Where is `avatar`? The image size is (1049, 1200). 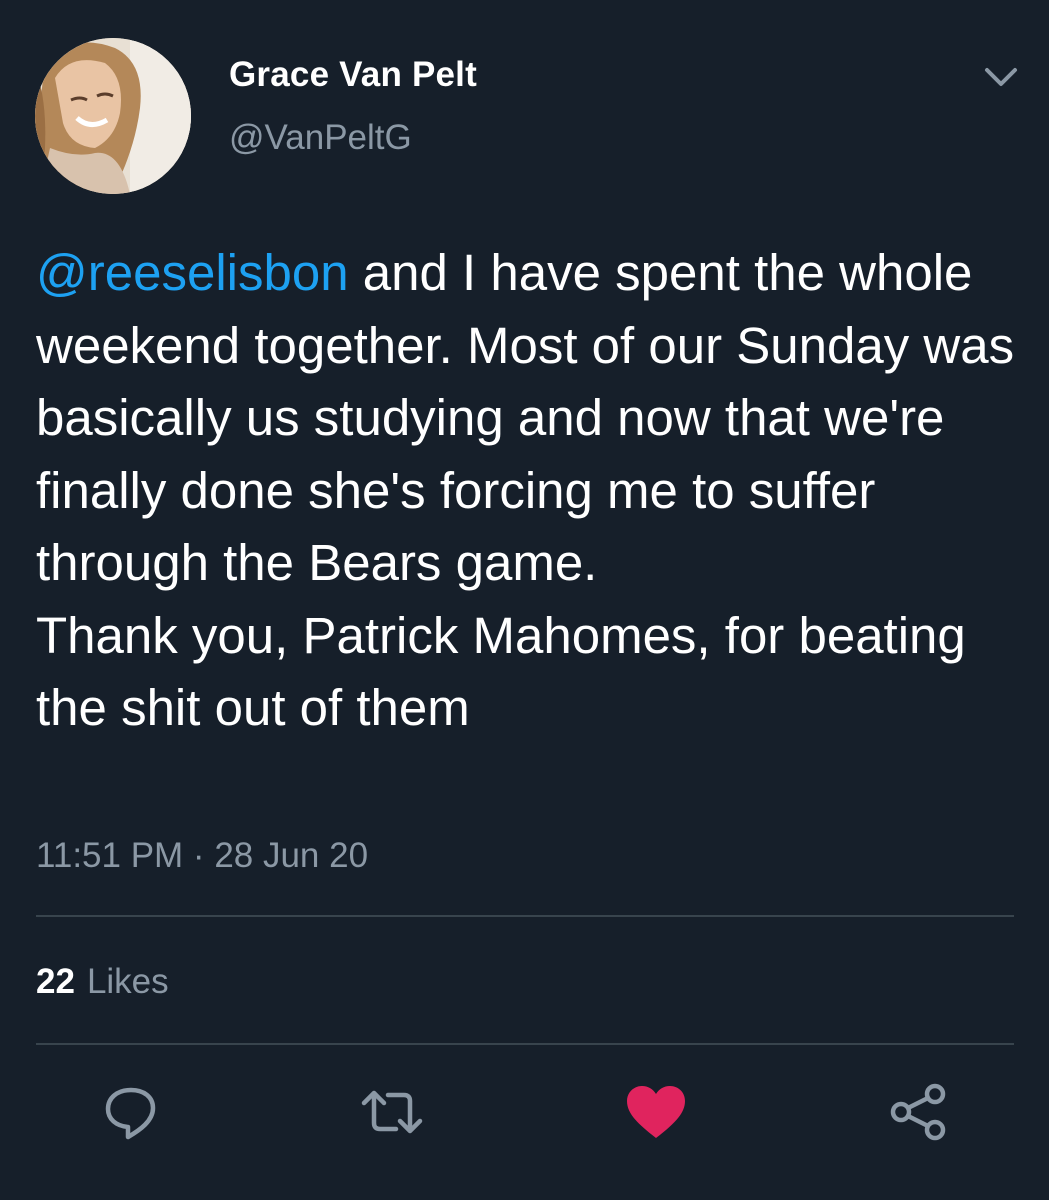
avatar is located at coordinates (113, 116).